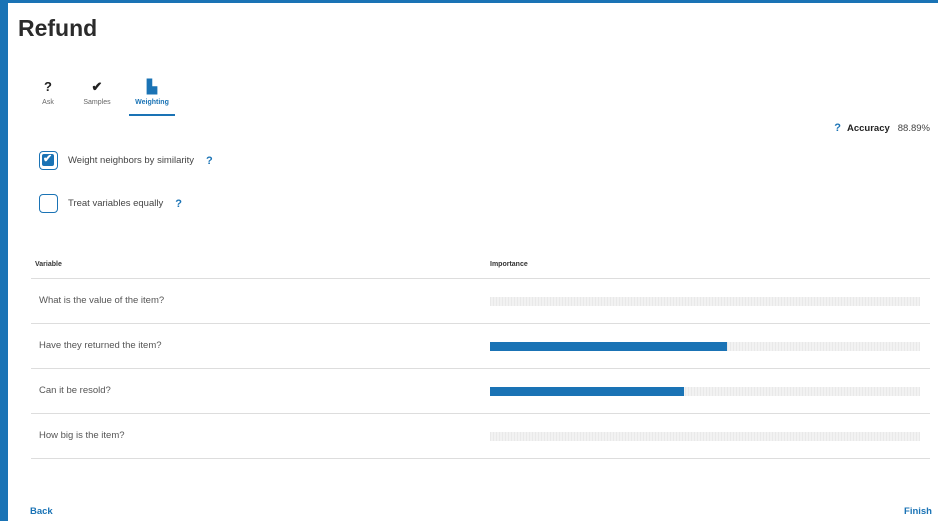 This screenshot has width=938, height=521. I want to click on weight-neighbors-help-icon: ?, so click(209, 161).